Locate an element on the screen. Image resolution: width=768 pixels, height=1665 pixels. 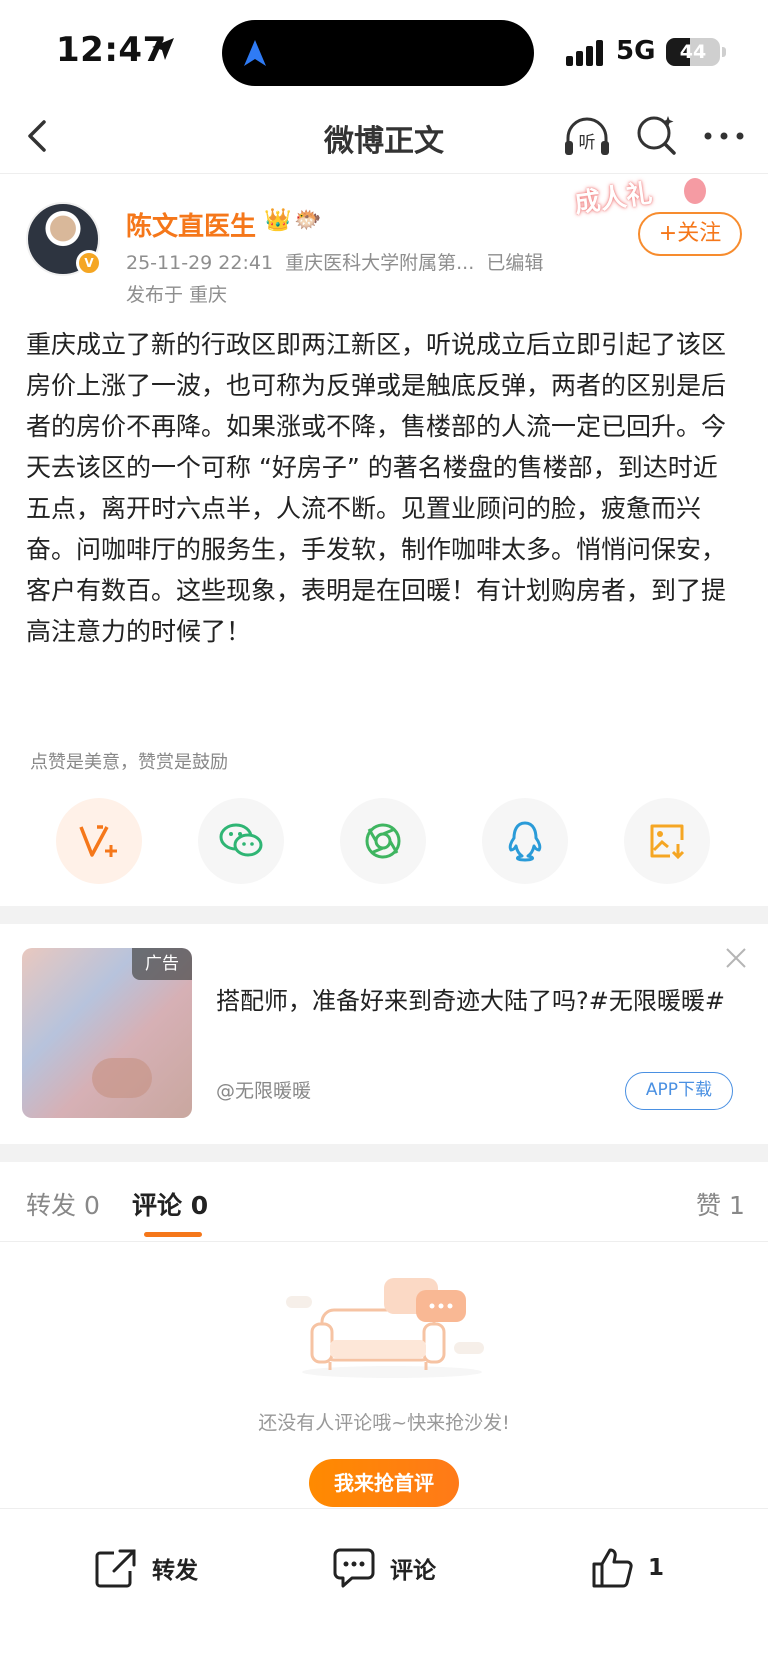
battery-percent: 44 is located at coordinates (693, 52).